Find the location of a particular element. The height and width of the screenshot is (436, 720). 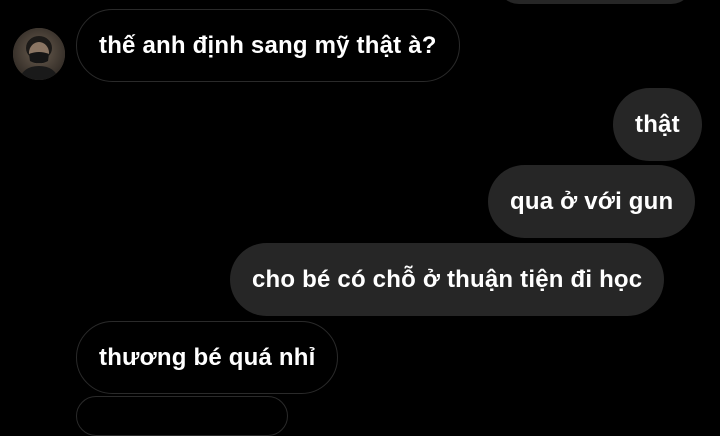

message-text: thế anh định sang mỹ thật à? is located at coordinates (268, 45).